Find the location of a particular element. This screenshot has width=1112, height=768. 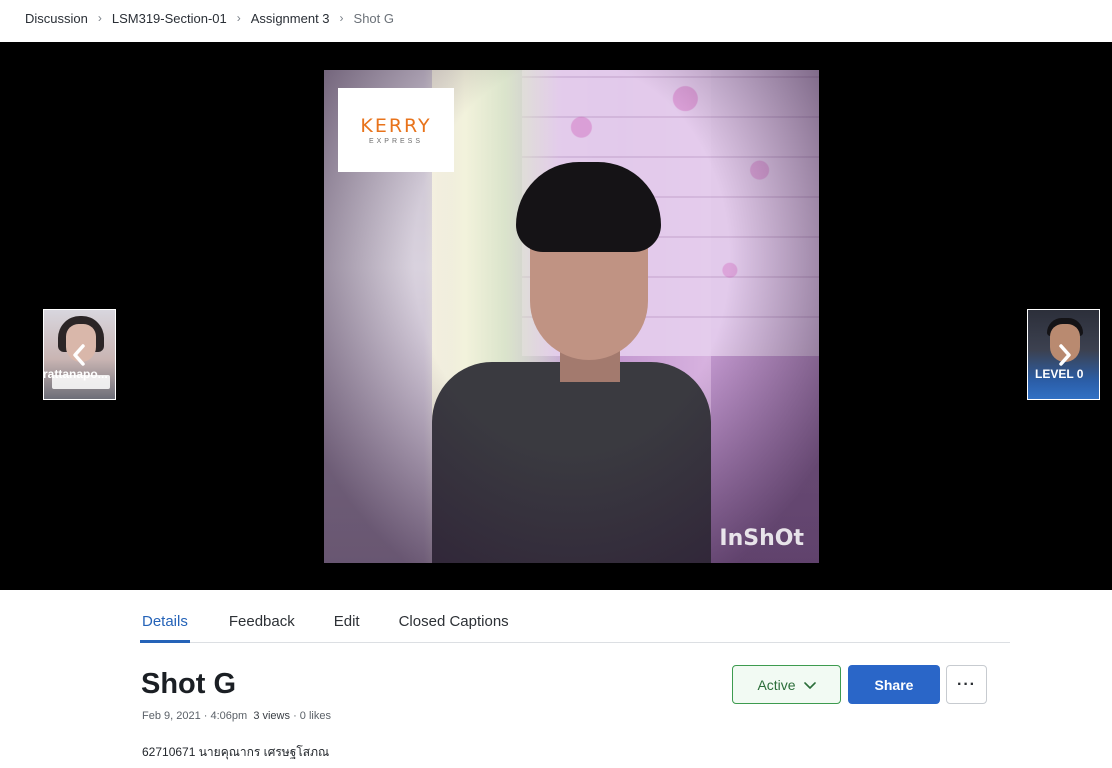

more-options-button: ··· is located at coordinates (966, 684).